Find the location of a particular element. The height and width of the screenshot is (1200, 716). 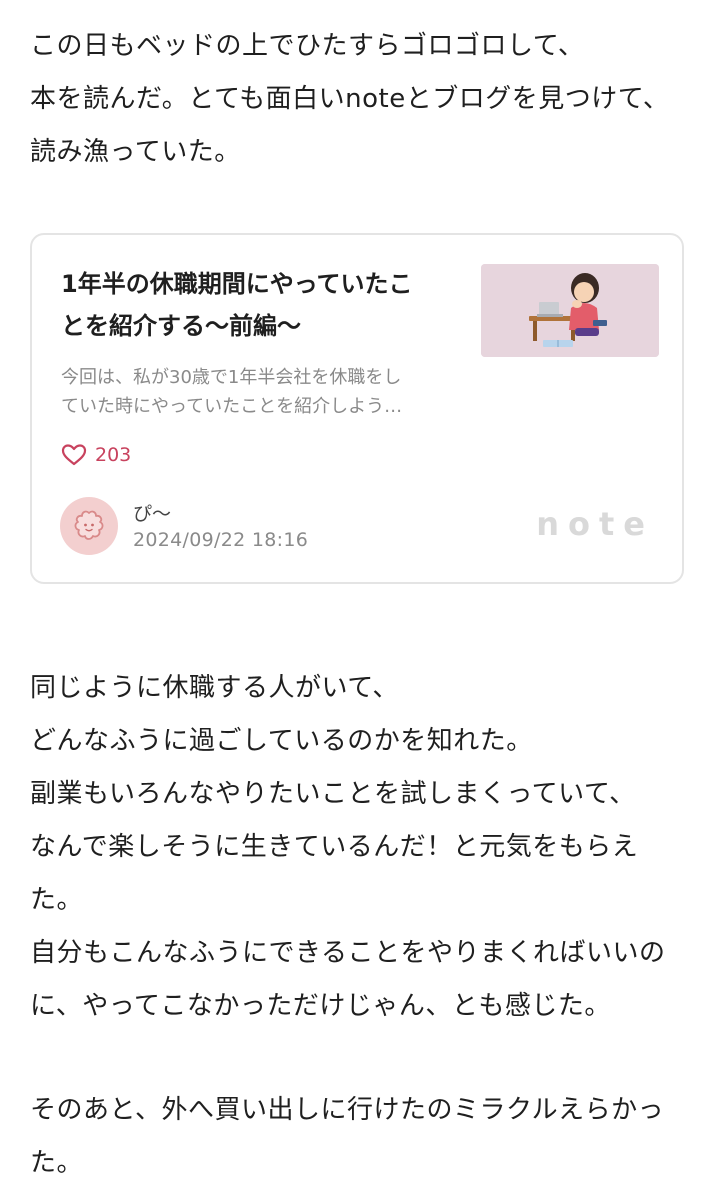

card-title-line: 1年半の休職期間にやっていたこ is located at coordinates (237, 284).